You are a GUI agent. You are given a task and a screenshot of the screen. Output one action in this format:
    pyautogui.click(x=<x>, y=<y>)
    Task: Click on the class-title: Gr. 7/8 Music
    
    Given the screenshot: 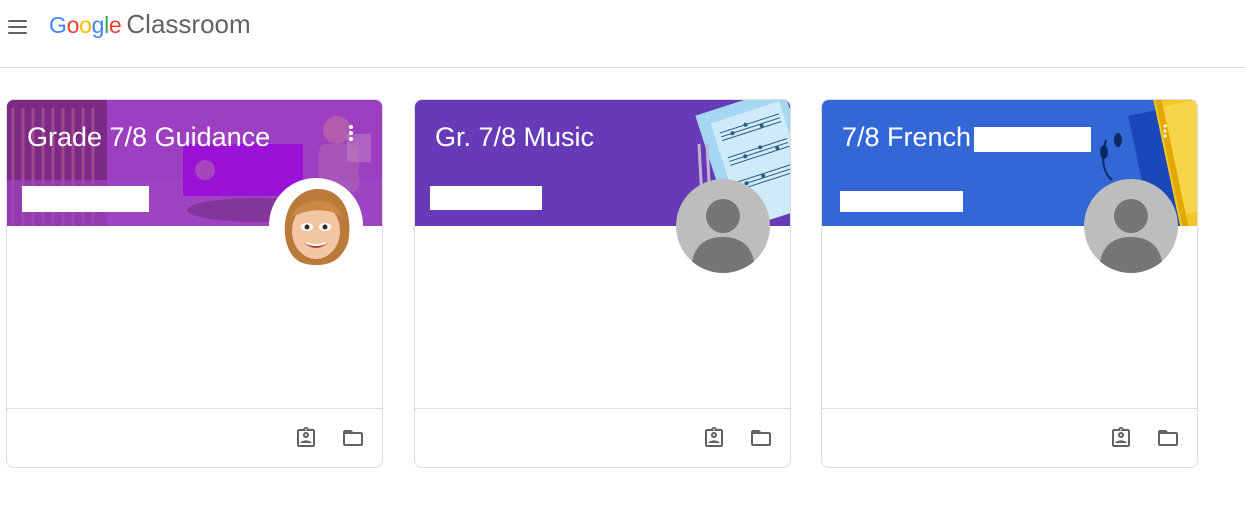 What is the action you would take?
    pyautogui.click(x=515, y=137)
    